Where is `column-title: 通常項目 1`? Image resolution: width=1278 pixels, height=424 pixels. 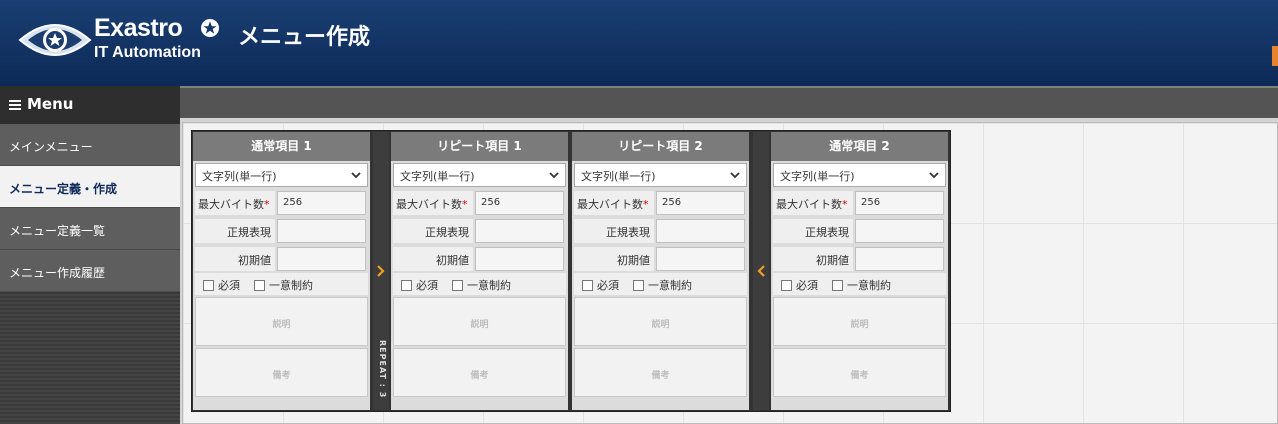 column-title: 通常項目 1 is located at coordinates (281, 146).